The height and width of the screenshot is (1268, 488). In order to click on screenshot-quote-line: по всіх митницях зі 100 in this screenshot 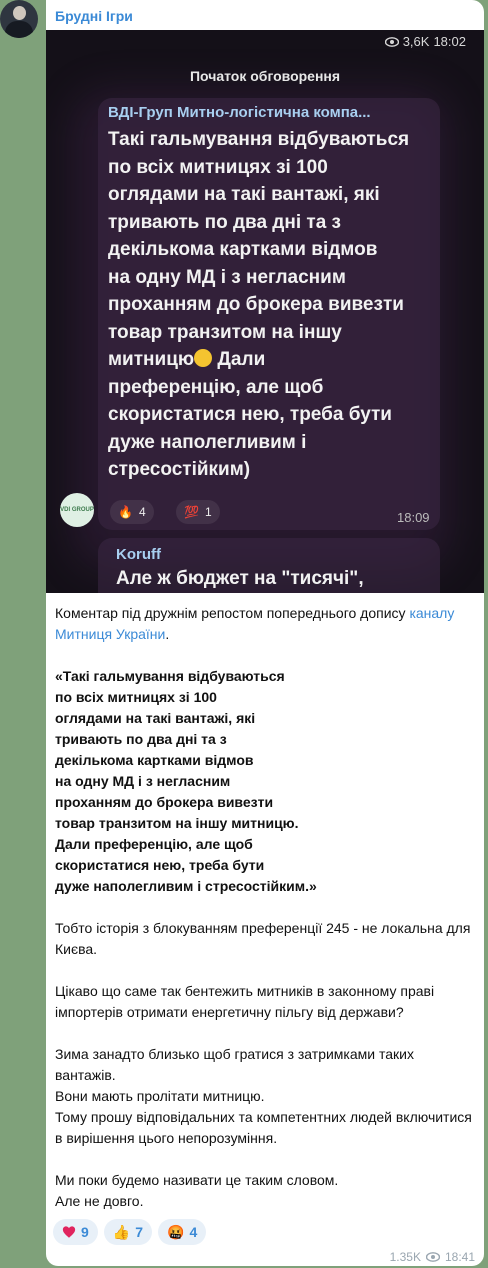, I will do `click(218, 167)`.